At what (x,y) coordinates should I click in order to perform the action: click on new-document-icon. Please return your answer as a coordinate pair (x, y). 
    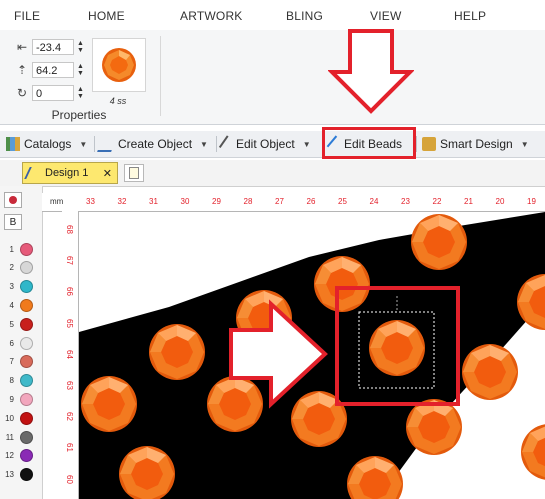
    Looking at the image, I should click on (134, 173).